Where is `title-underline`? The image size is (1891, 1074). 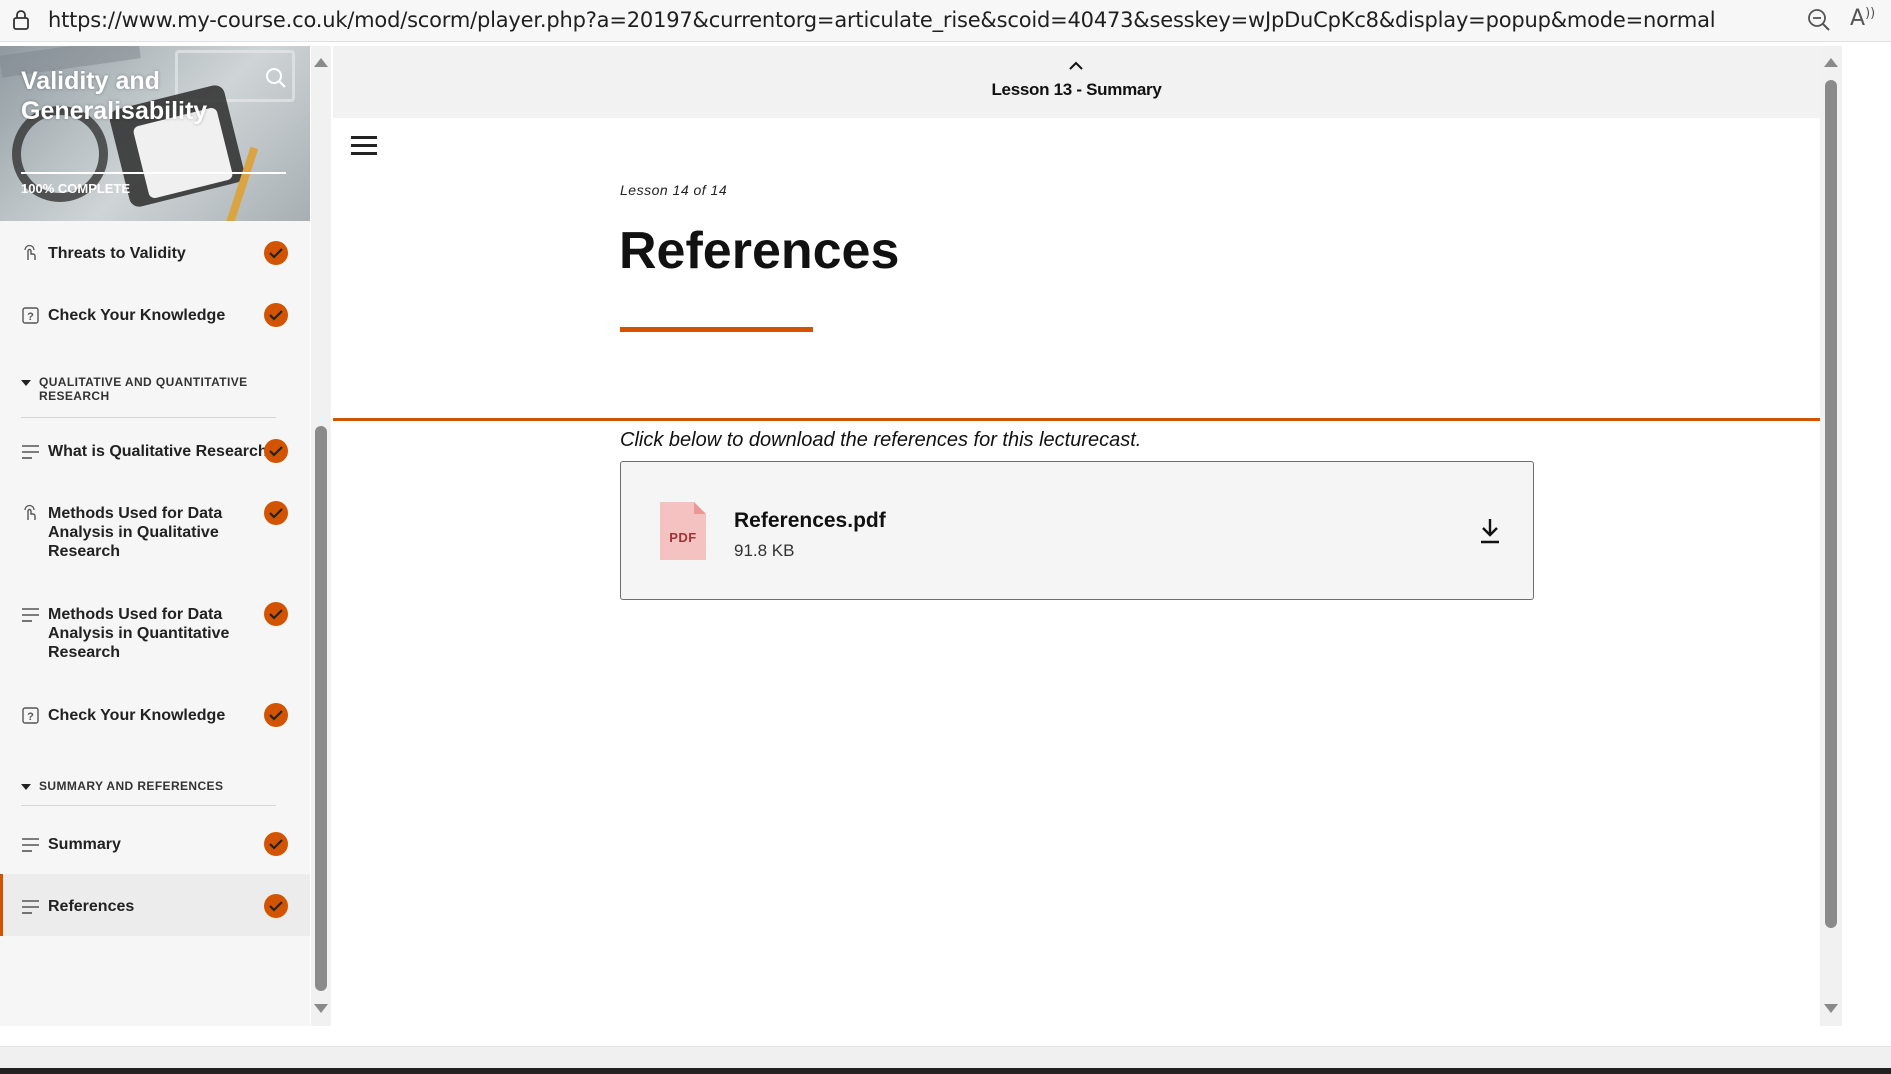
title-underline is located at coordinates (716, 329).